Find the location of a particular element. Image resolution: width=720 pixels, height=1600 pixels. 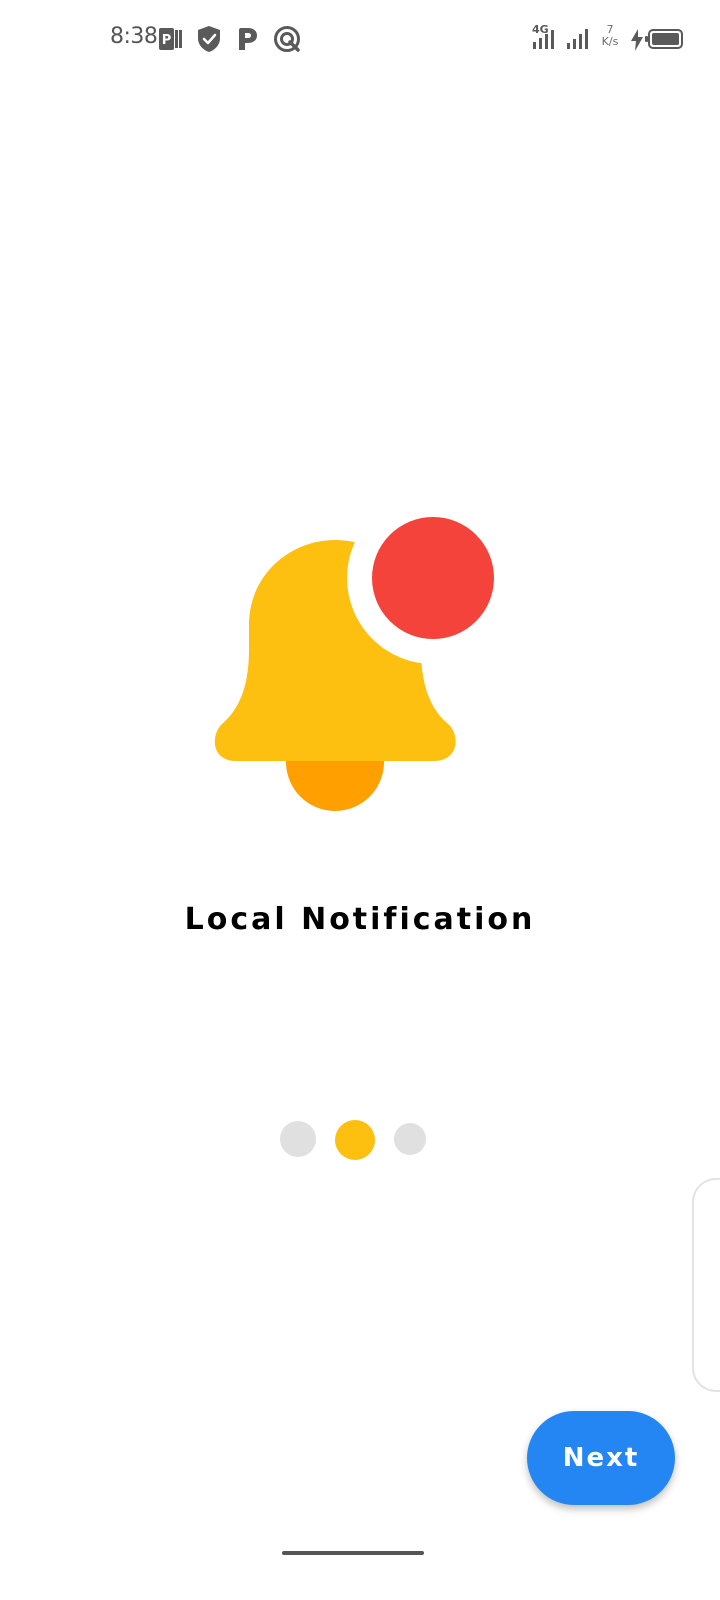

network-speed: 7 K/s is located at coordinates (610, 36).